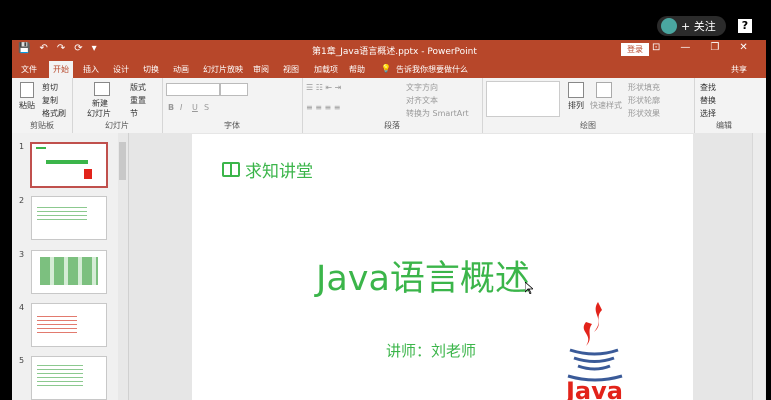 The image size is (771, 400). I want to click on group-drawing: 排列 快速样式 形状填充 形状轮廓 形状效果 绘图, so click(588, 105).